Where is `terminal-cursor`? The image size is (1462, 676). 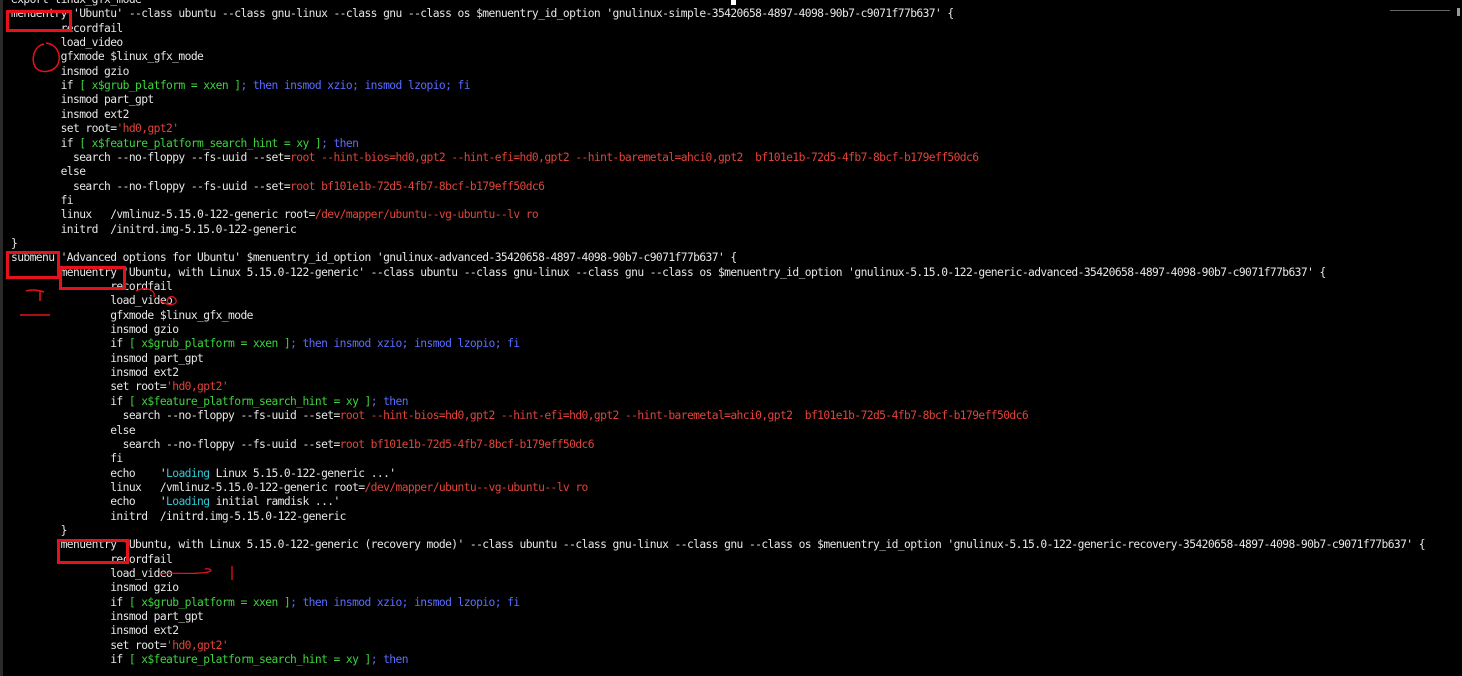 terminal-cursor is located at coordinates (733, 2).